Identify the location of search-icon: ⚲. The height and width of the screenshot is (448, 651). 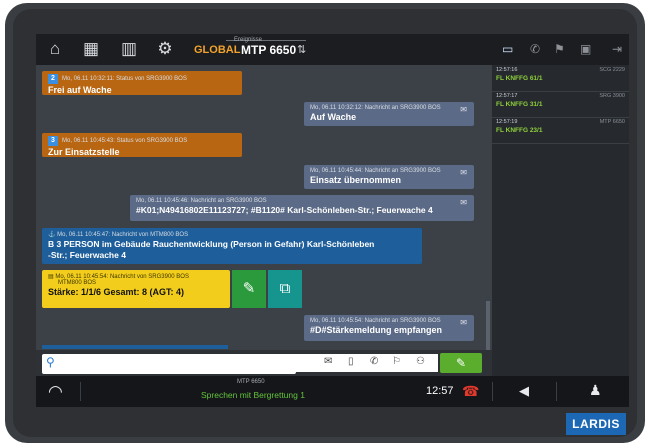
(50, 362).